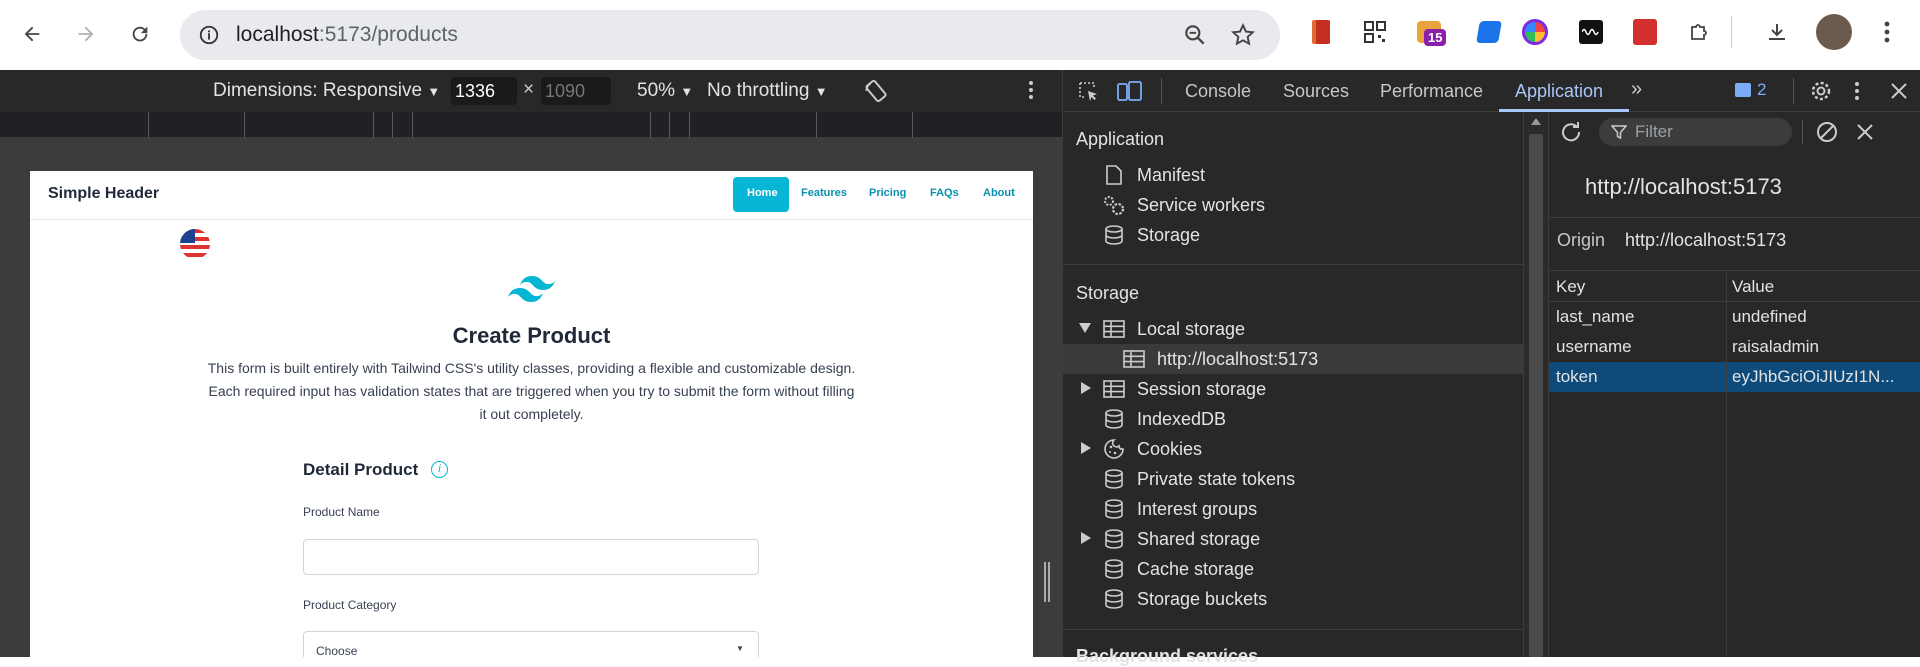 Image resolution: width=1920 pixels, height=667 pixels. Describe the element at coordinates (1570, 287) in the screenshot. I see `column-key-header: Key` at that location.